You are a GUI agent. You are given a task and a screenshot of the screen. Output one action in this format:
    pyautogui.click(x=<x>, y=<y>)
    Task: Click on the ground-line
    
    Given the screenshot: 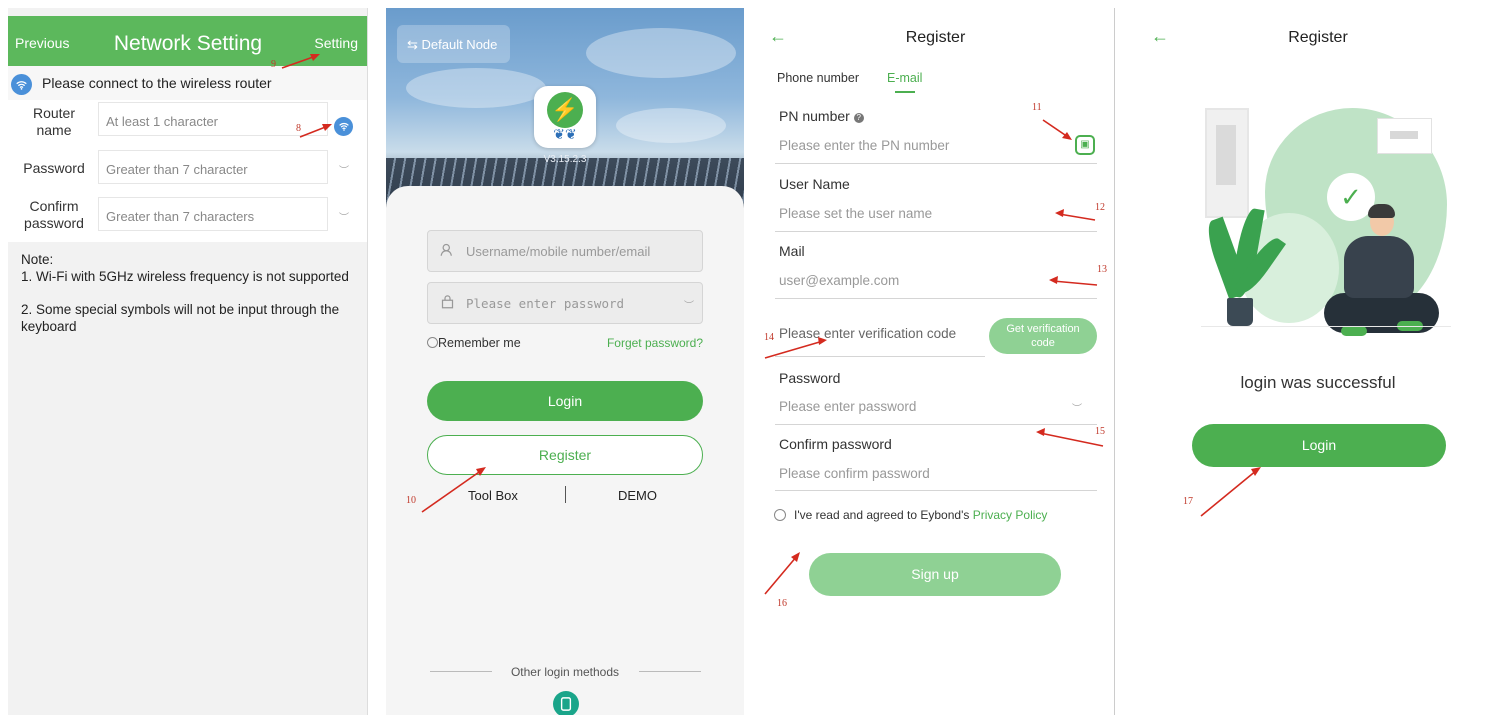 What is the action you would take?
    pyautogui.click(x=1326, y=326)
    